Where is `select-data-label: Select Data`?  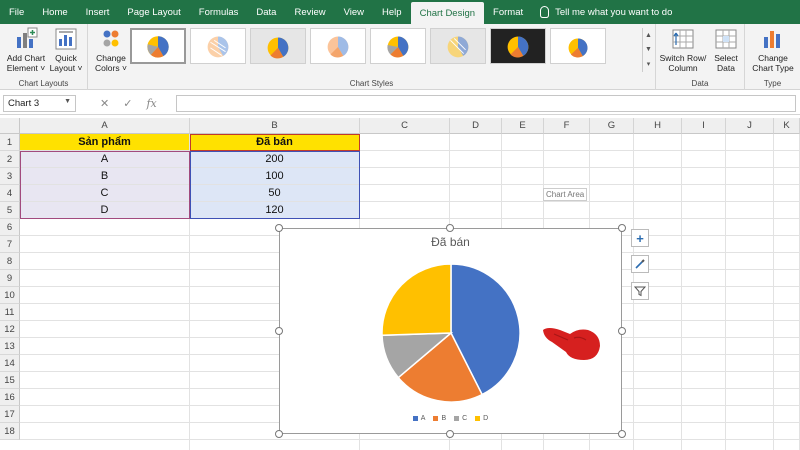 select-data-label: Select Data is located at coordinates (726, 63).